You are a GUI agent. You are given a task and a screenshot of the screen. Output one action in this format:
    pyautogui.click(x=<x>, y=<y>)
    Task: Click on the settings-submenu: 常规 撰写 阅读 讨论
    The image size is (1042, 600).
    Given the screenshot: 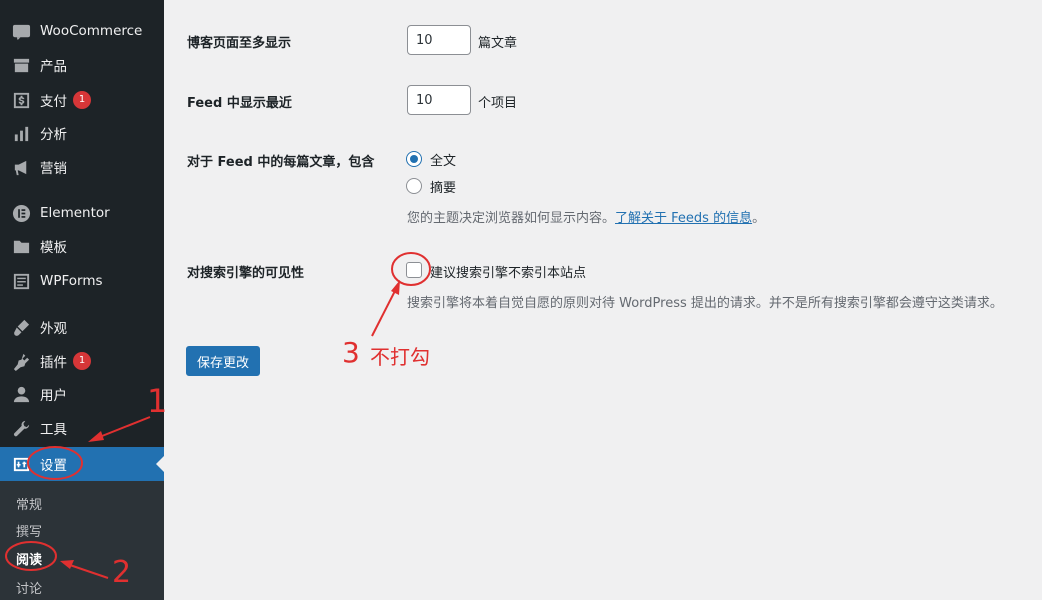 What is the action you would take?
    pyautogui.click(x=82, y=540)
    